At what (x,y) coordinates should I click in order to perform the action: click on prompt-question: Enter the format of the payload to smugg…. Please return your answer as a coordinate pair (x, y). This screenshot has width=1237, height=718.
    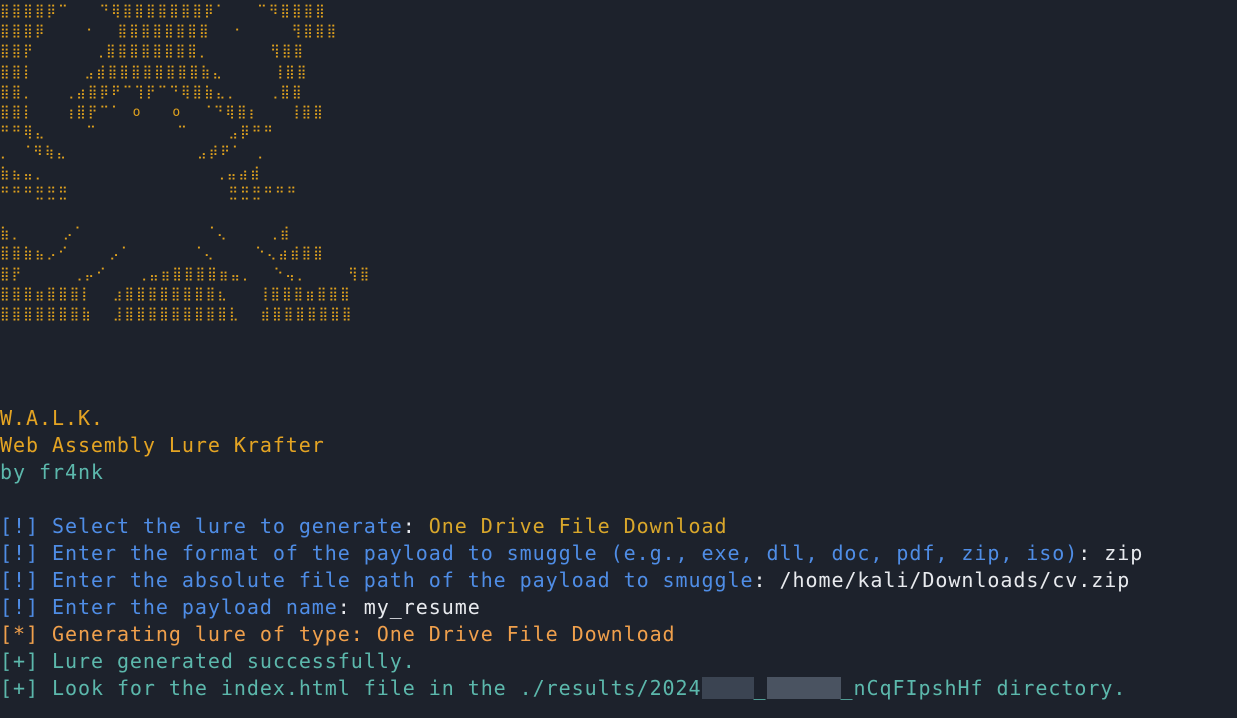
    Looking at the image, I should click on (565, 553).